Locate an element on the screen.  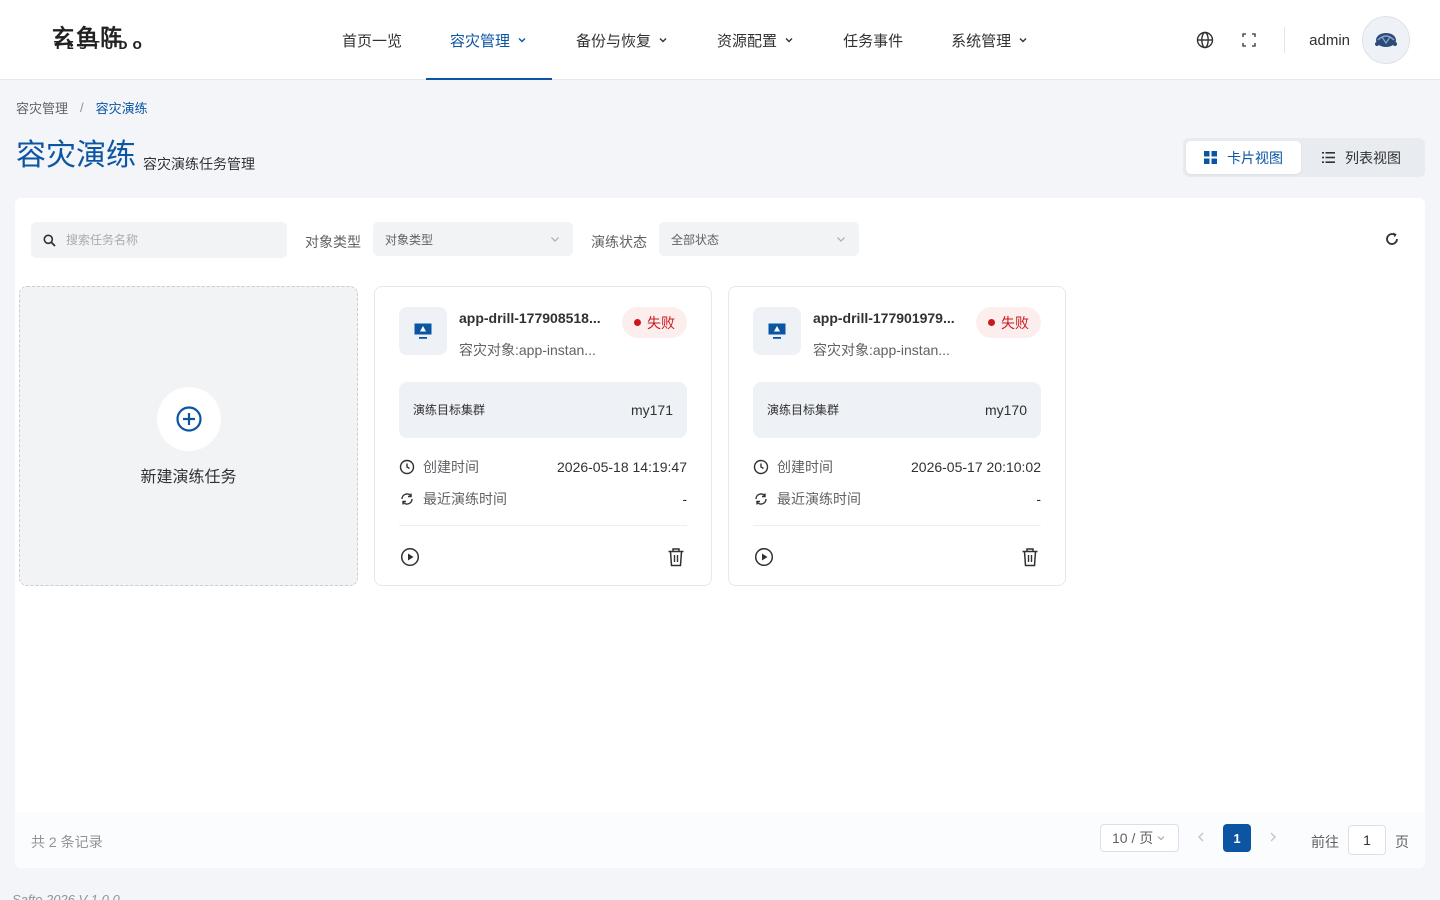
object-type-select: 对象类型 is located at coordinates (473, 239).